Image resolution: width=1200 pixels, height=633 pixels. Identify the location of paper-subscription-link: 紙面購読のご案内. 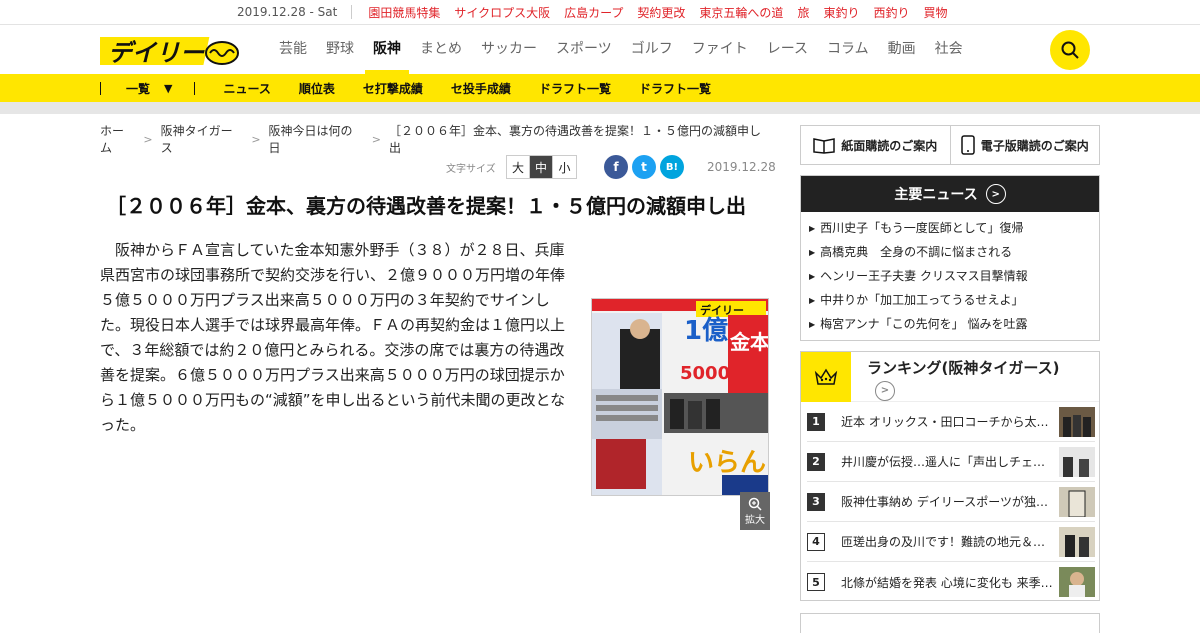
(876, 145).